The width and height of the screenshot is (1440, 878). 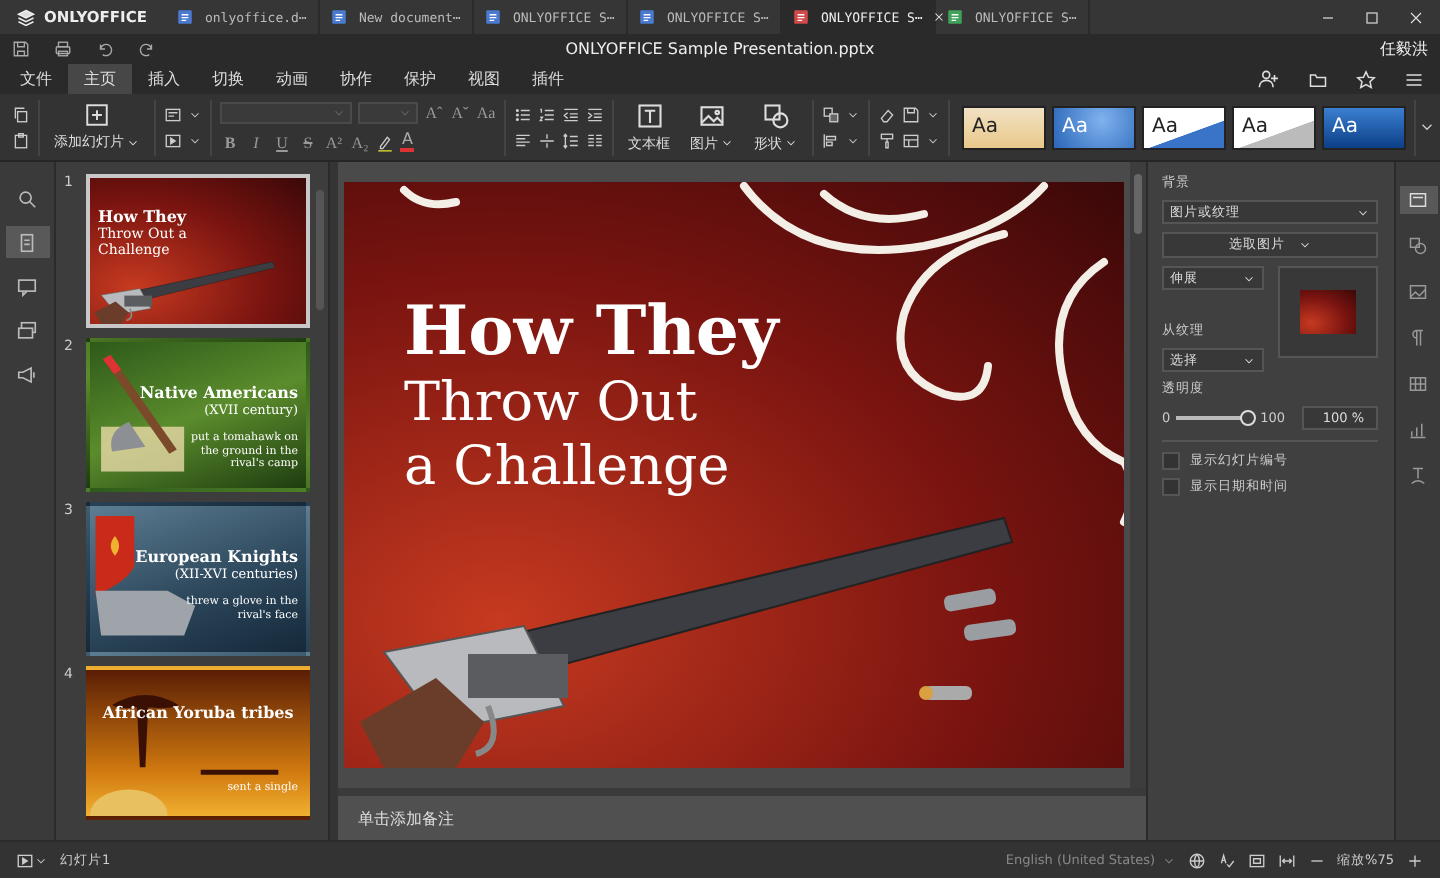 What do you see at coordinates (571, 114) in the screenshot?
I see `decrease-indent-icon` at bounding box center [571, 114].